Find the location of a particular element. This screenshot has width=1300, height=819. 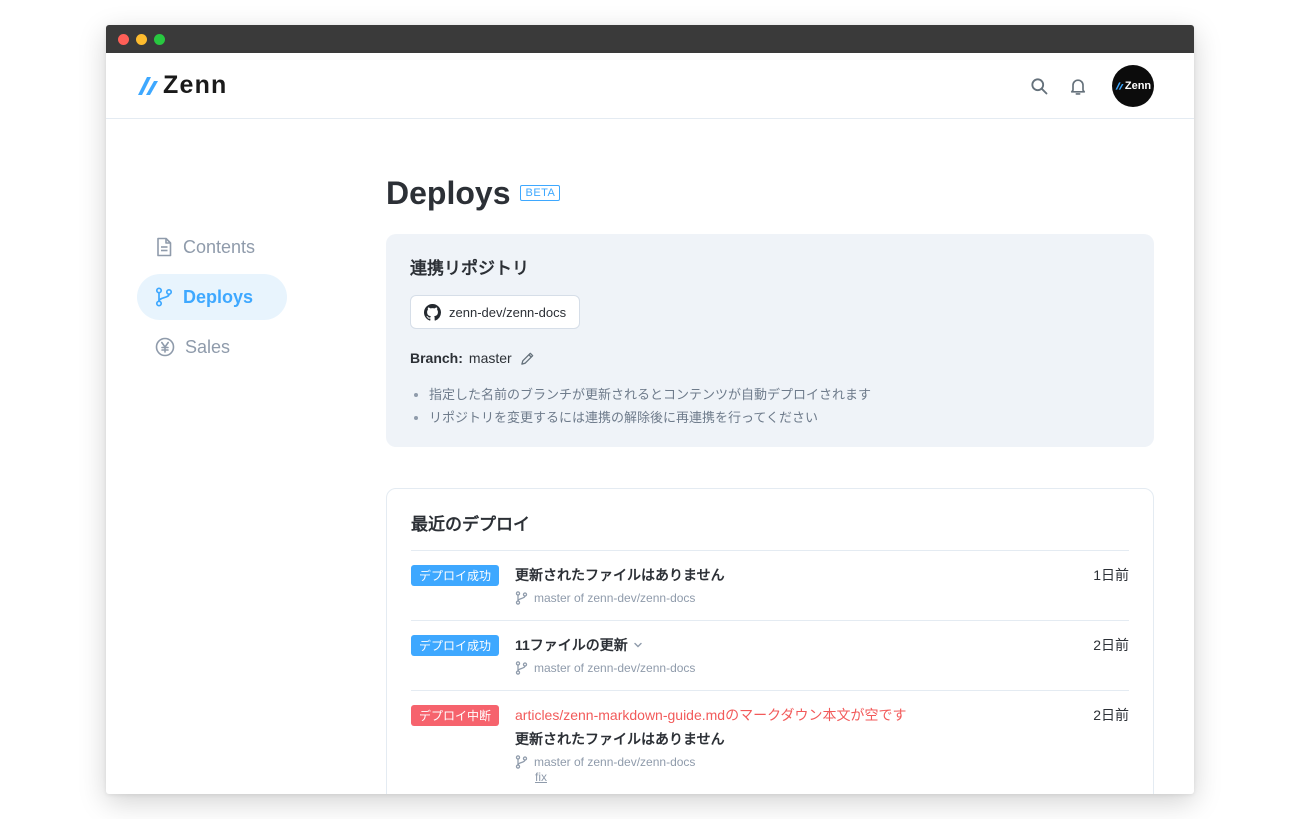

yen-icon is located at coordinates (165, 347).